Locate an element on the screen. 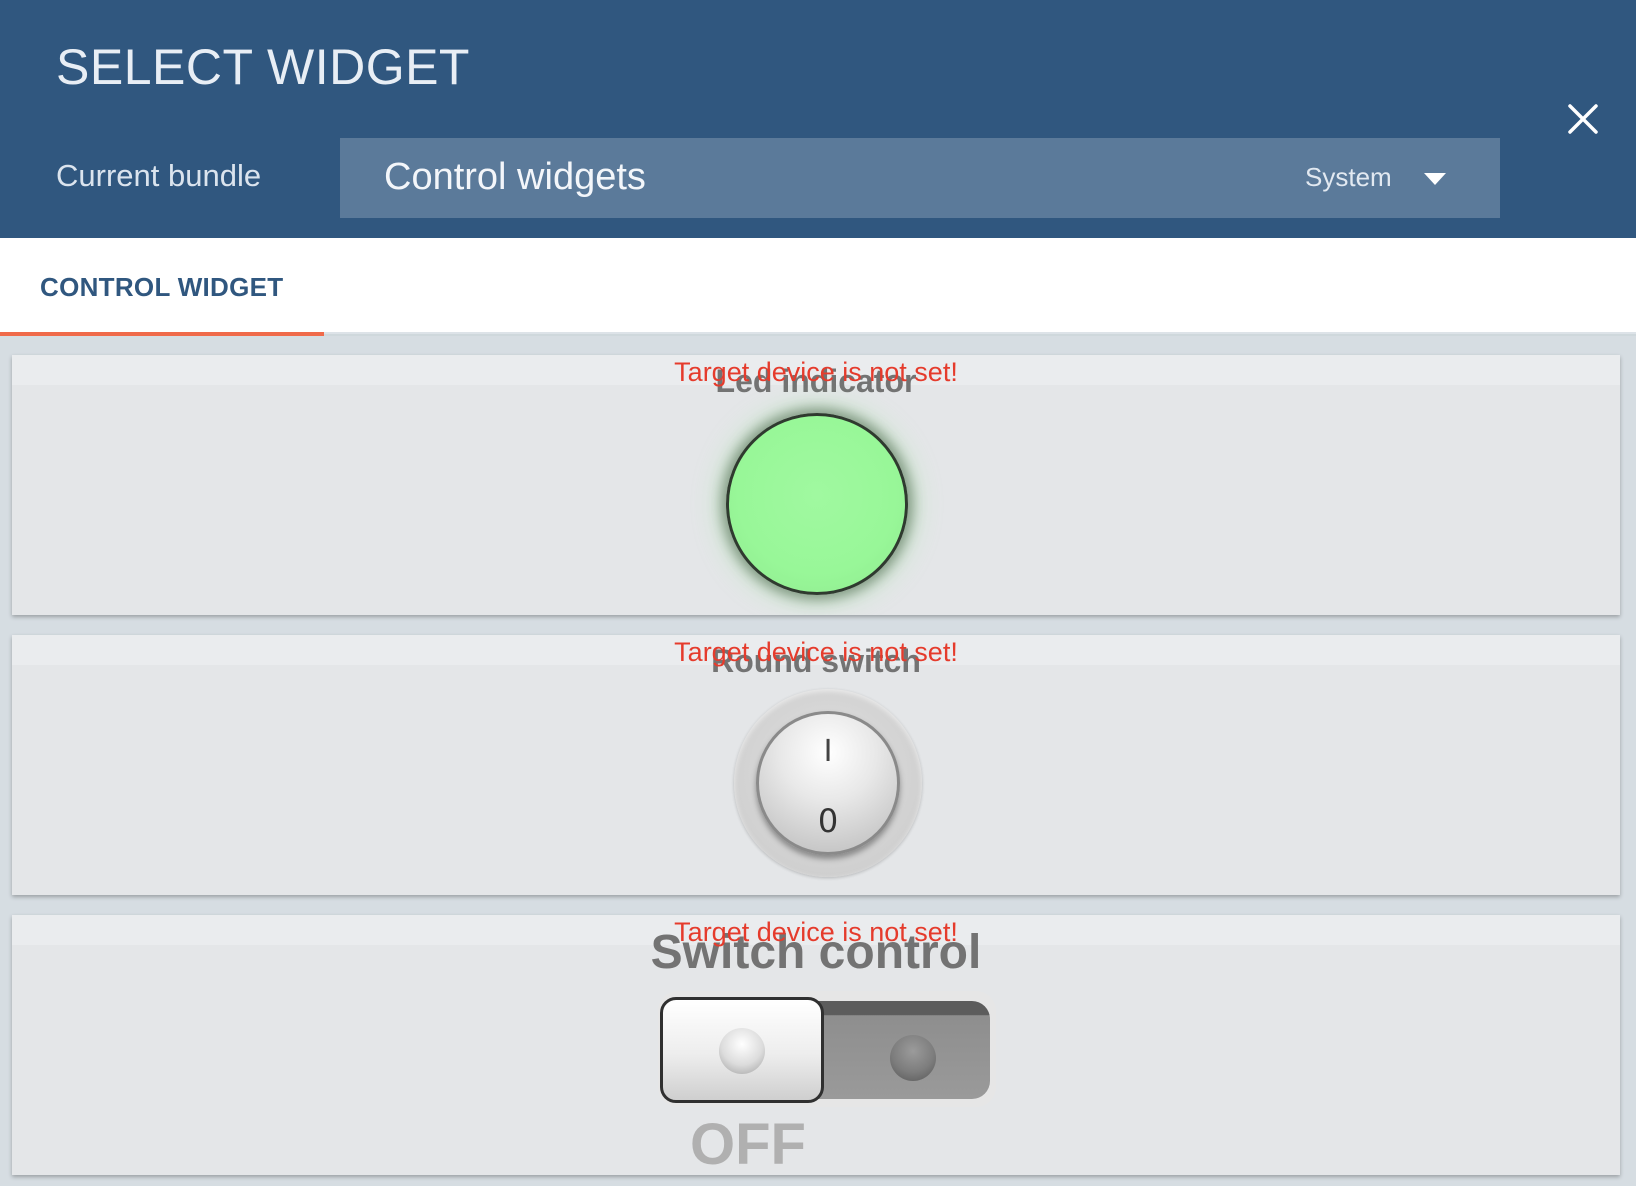  toggle-knob-dot is located at coordinates (742, 1051).